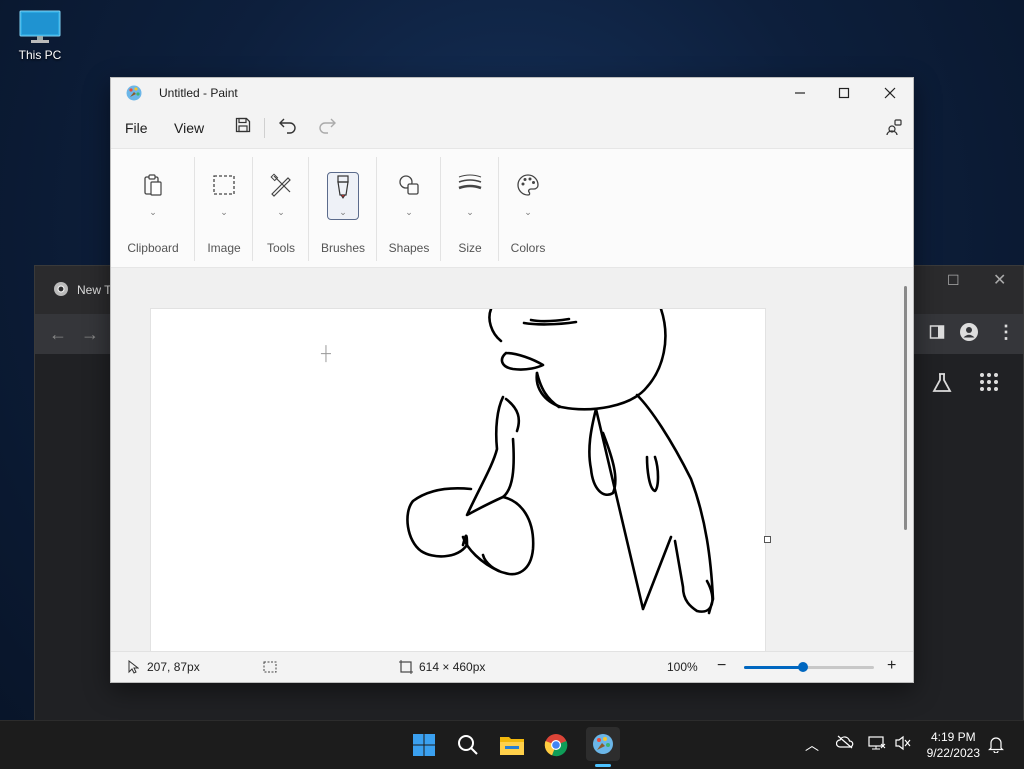 The image size is (1024, 769). What do you see at coordinates (224, 187) in the screenshot?
I see `select-rectangle-icon` at bounding box center [224, 187].